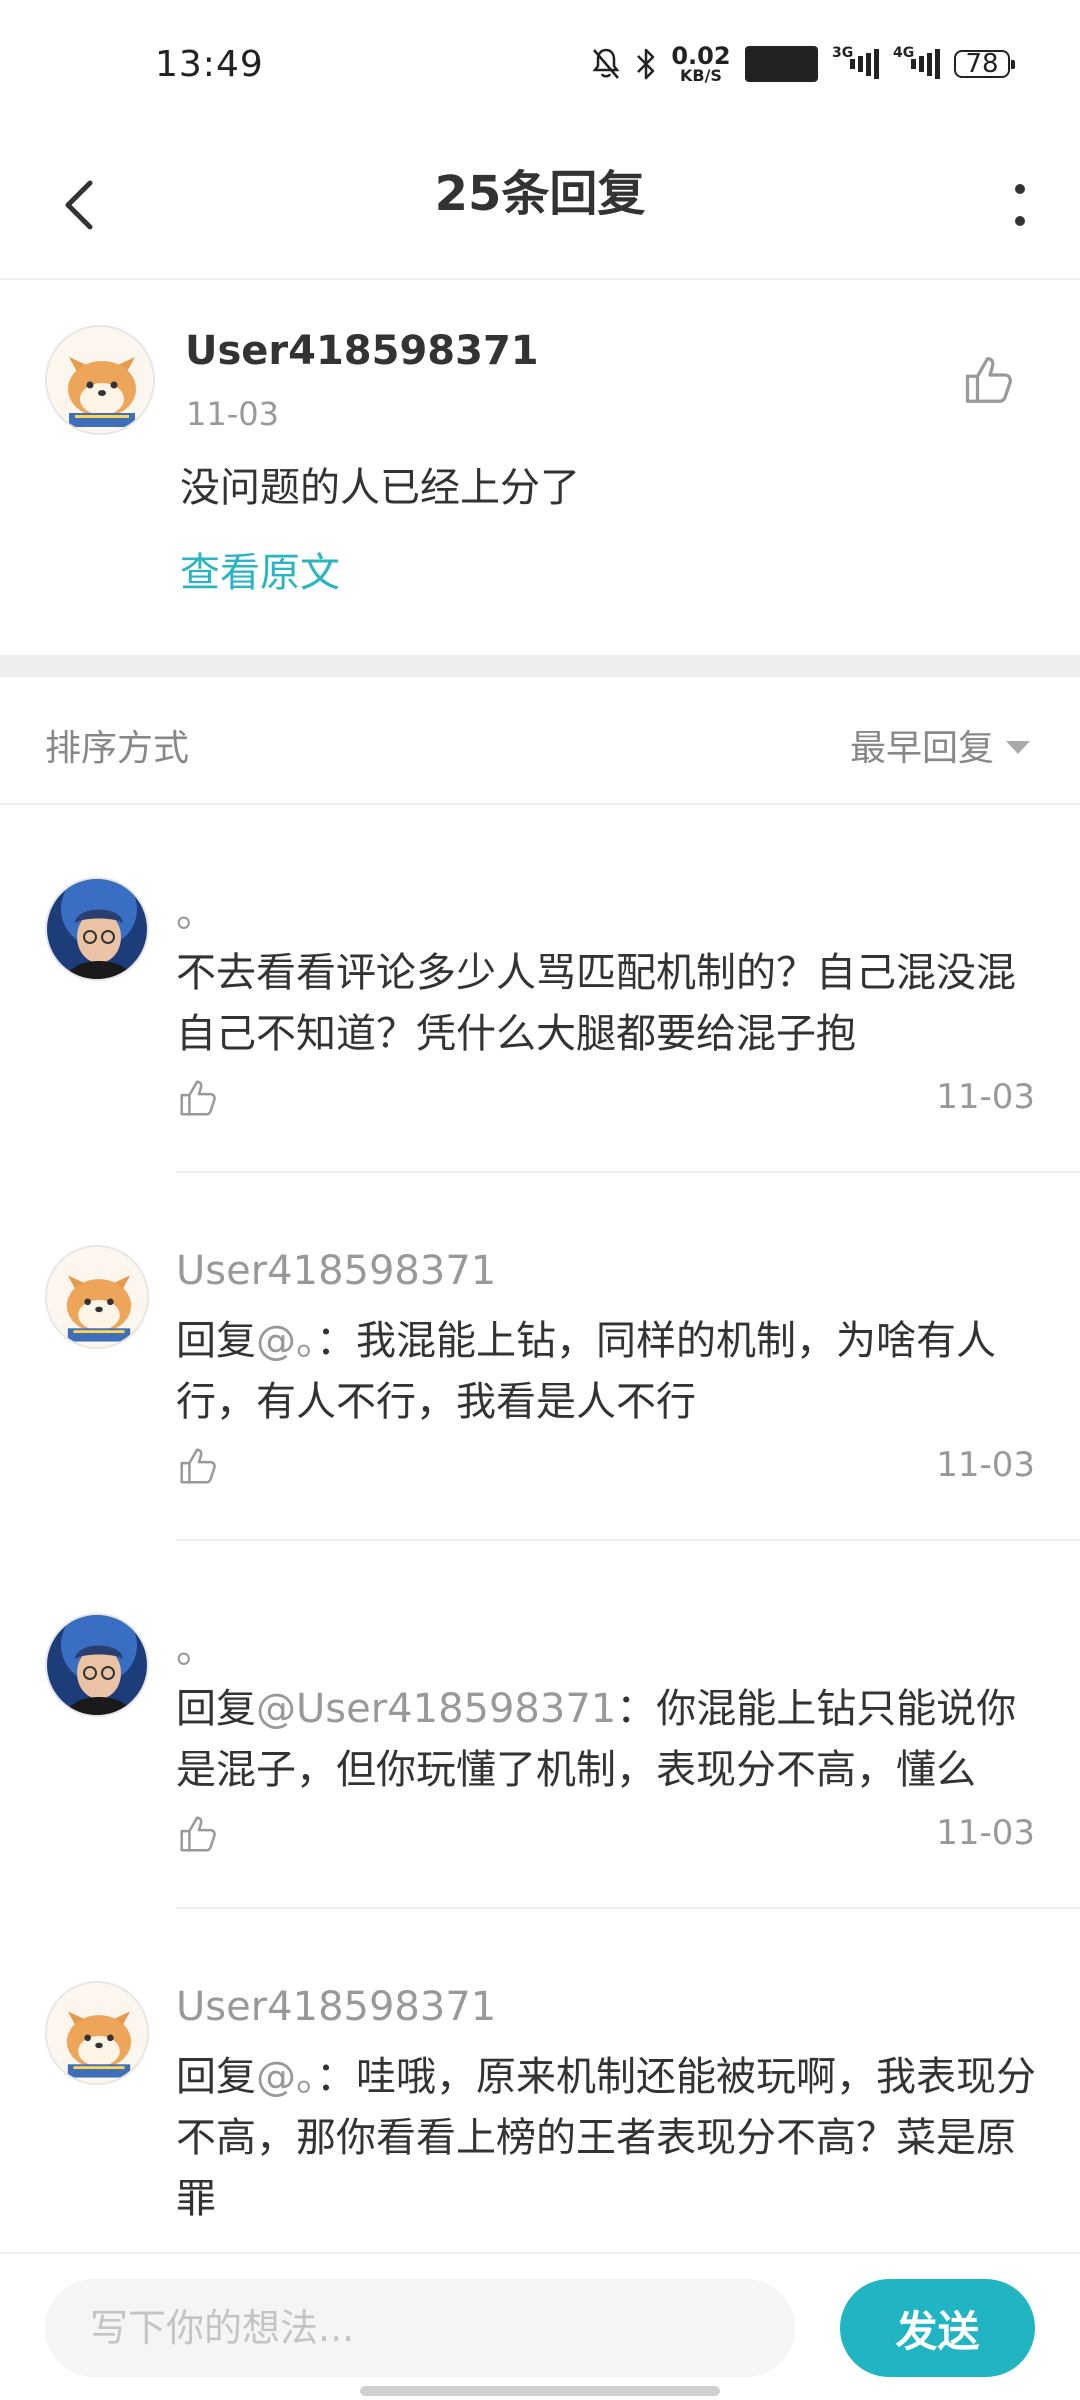 Image resolution: width=1080 pixels, height=2400 pixels. Describe the element at coordinates (420, 2328) in the screenshot. I see `comment-input` at that location.